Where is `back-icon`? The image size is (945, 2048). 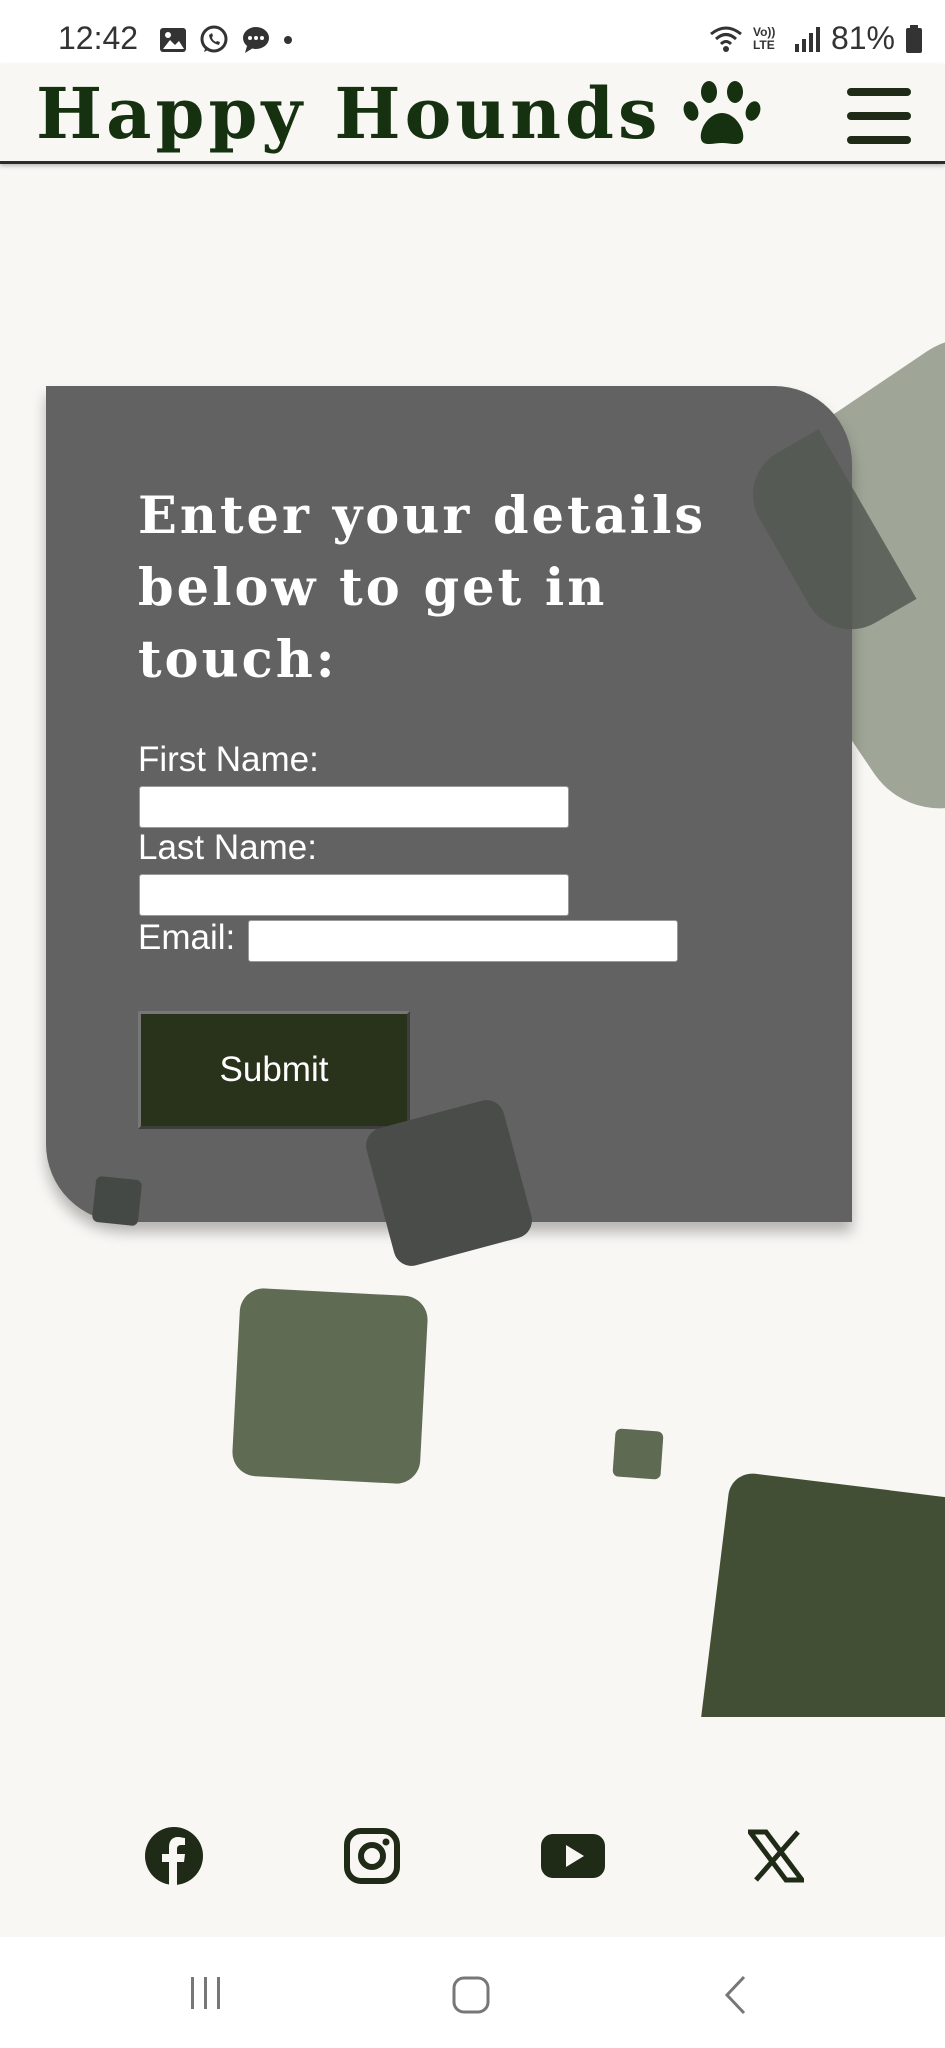
back-icon is located at coordinates (735, 1995).